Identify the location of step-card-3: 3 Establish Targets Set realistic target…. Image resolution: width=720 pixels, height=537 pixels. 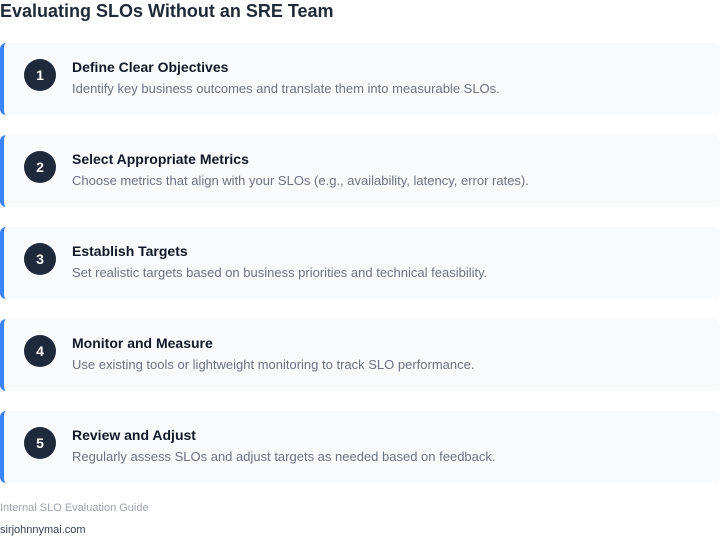
(360, 263).